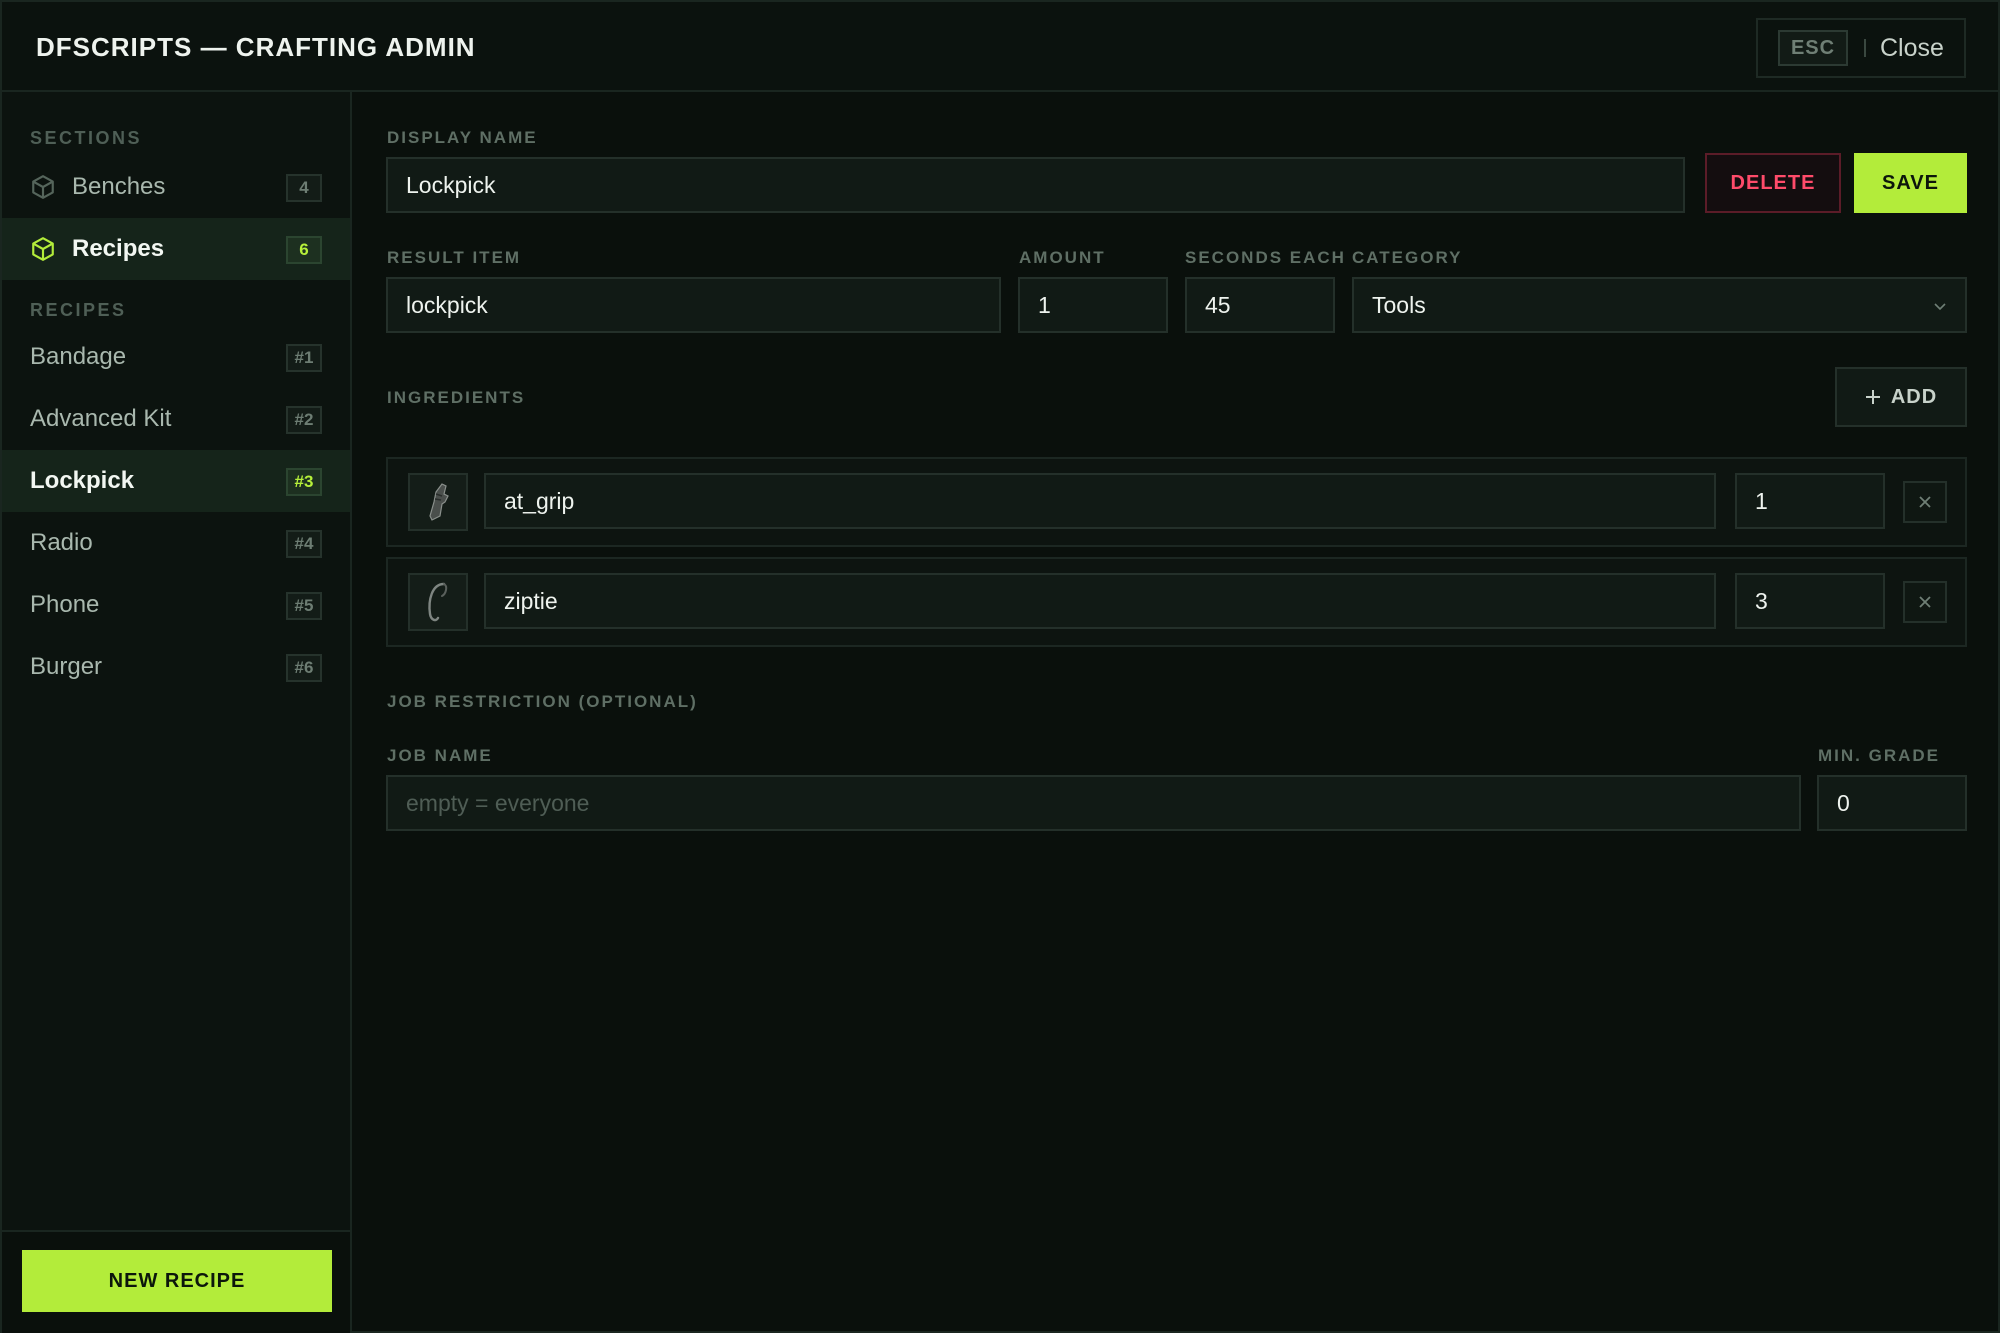  I want to click on count-badge: 6, so click(304, 250).